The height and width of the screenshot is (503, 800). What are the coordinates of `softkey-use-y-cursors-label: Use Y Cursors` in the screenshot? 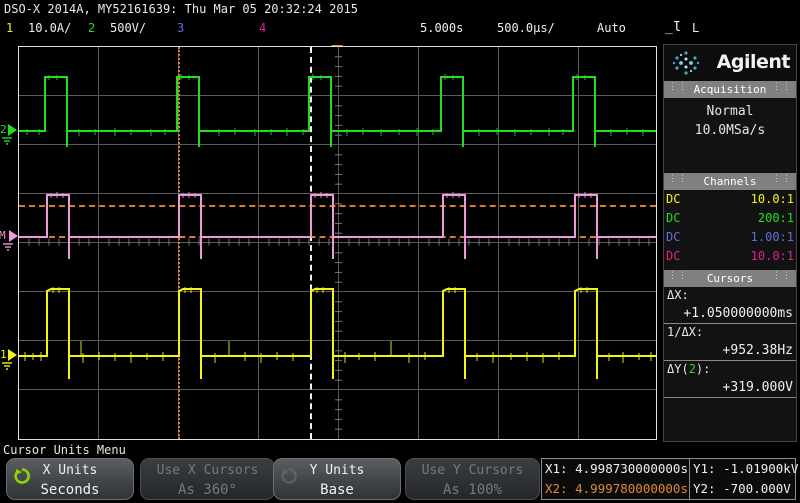 It's located at (472, 470).